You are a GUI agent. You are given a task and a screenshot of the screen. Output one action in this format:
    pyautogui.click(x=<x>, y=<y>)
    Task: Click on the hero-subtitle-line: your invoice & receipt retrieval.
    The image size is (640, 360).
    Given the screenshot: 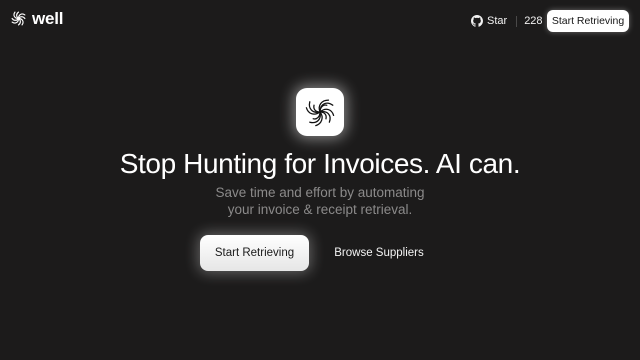 What is the action you would take?
    pyautogui.click(x=320, y=209)
    